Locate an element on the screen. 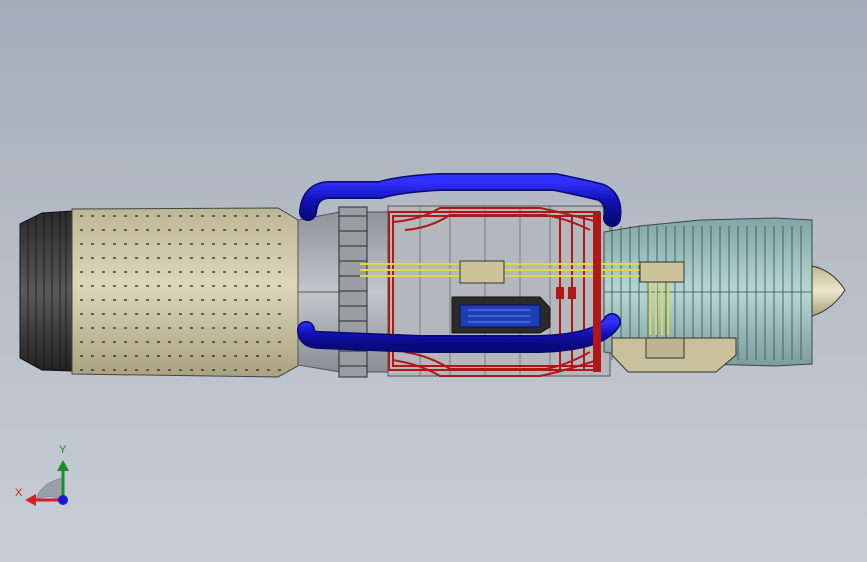 The height and width of the screenshot is (562, 867). view-orientation-triad is located at coordinates (47, 483).